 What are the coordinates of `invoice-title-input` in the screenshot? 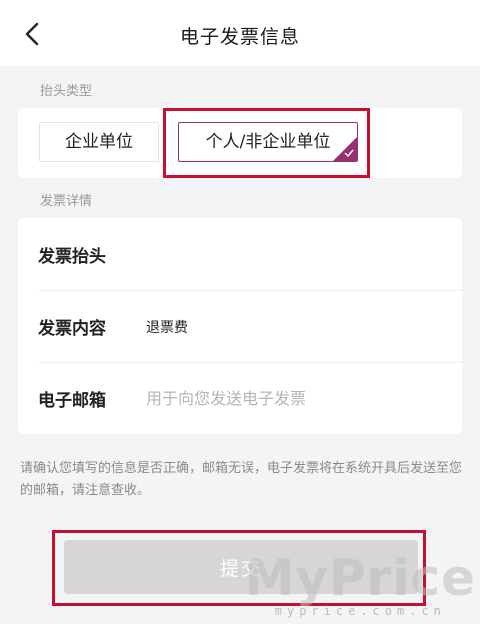 It's located at (296, 254).